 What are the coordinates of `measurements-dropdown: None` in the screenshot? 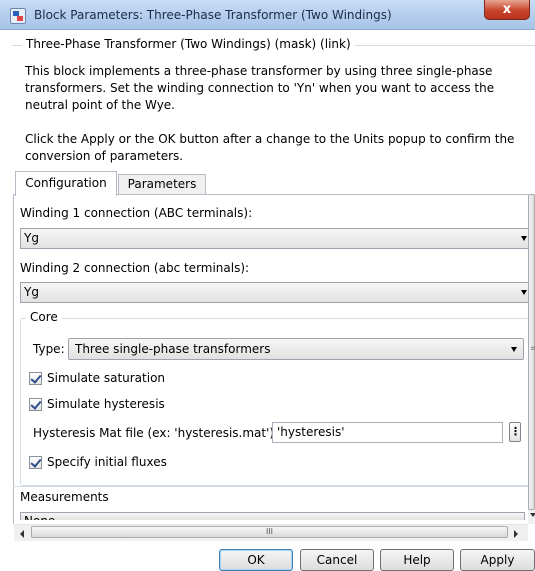 It's located at (272, 516).